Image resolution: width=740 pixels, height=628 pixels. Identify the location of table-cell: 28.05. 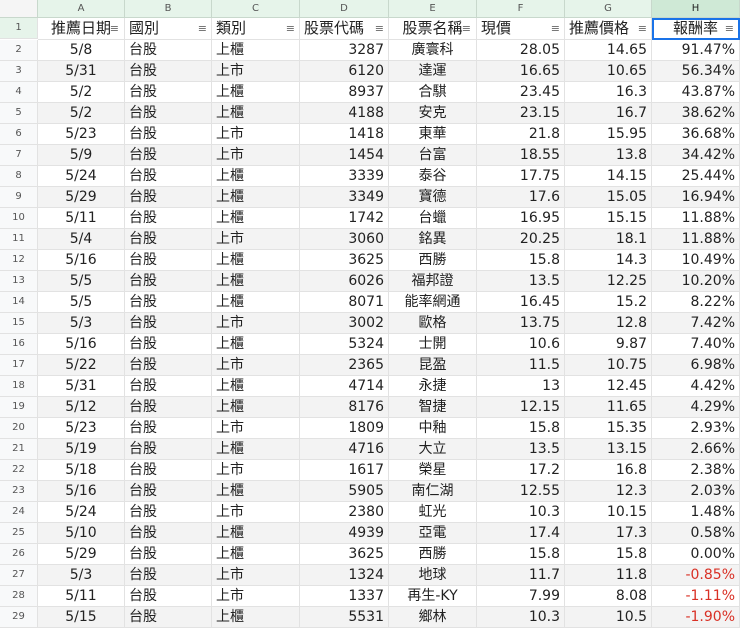
(521, 50).